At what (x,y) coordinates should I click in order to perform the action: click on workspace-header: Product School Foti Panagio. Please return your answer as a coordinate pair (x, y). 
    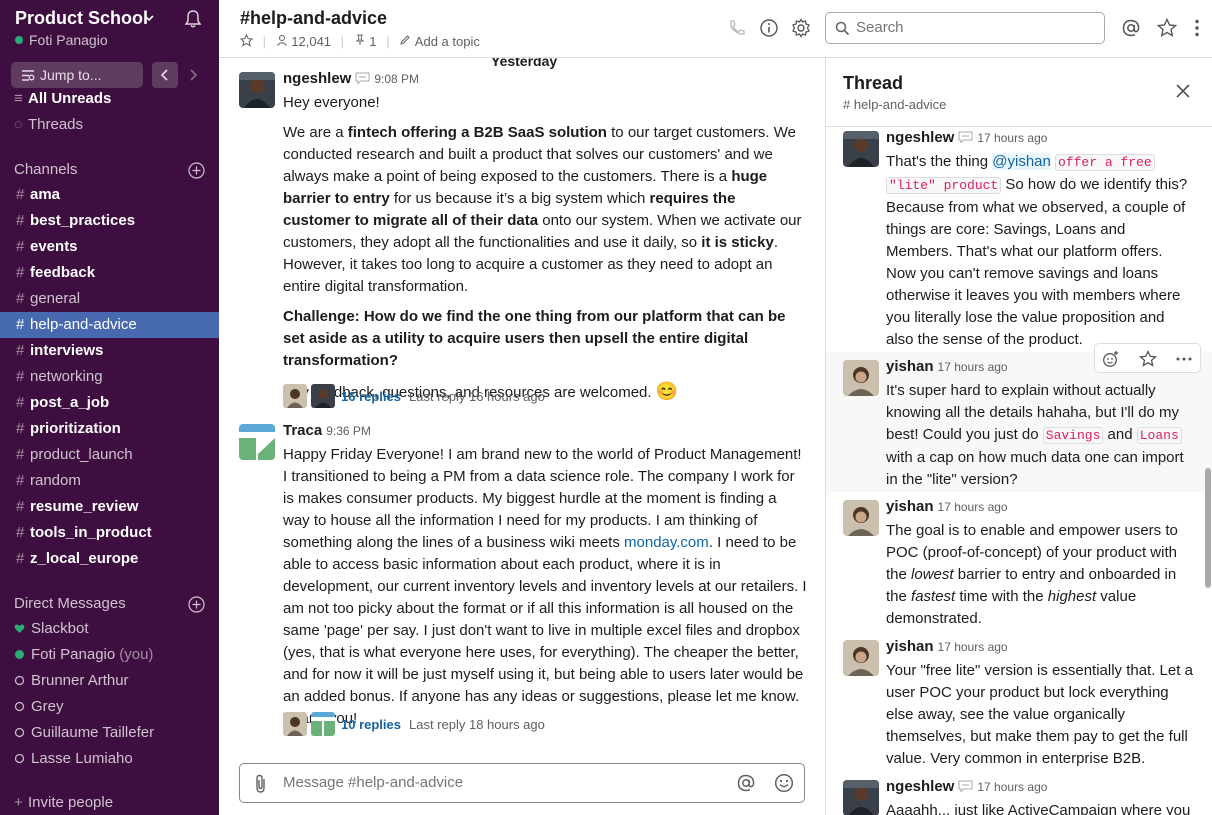
    Looking at the image, I should click on (109, 28).